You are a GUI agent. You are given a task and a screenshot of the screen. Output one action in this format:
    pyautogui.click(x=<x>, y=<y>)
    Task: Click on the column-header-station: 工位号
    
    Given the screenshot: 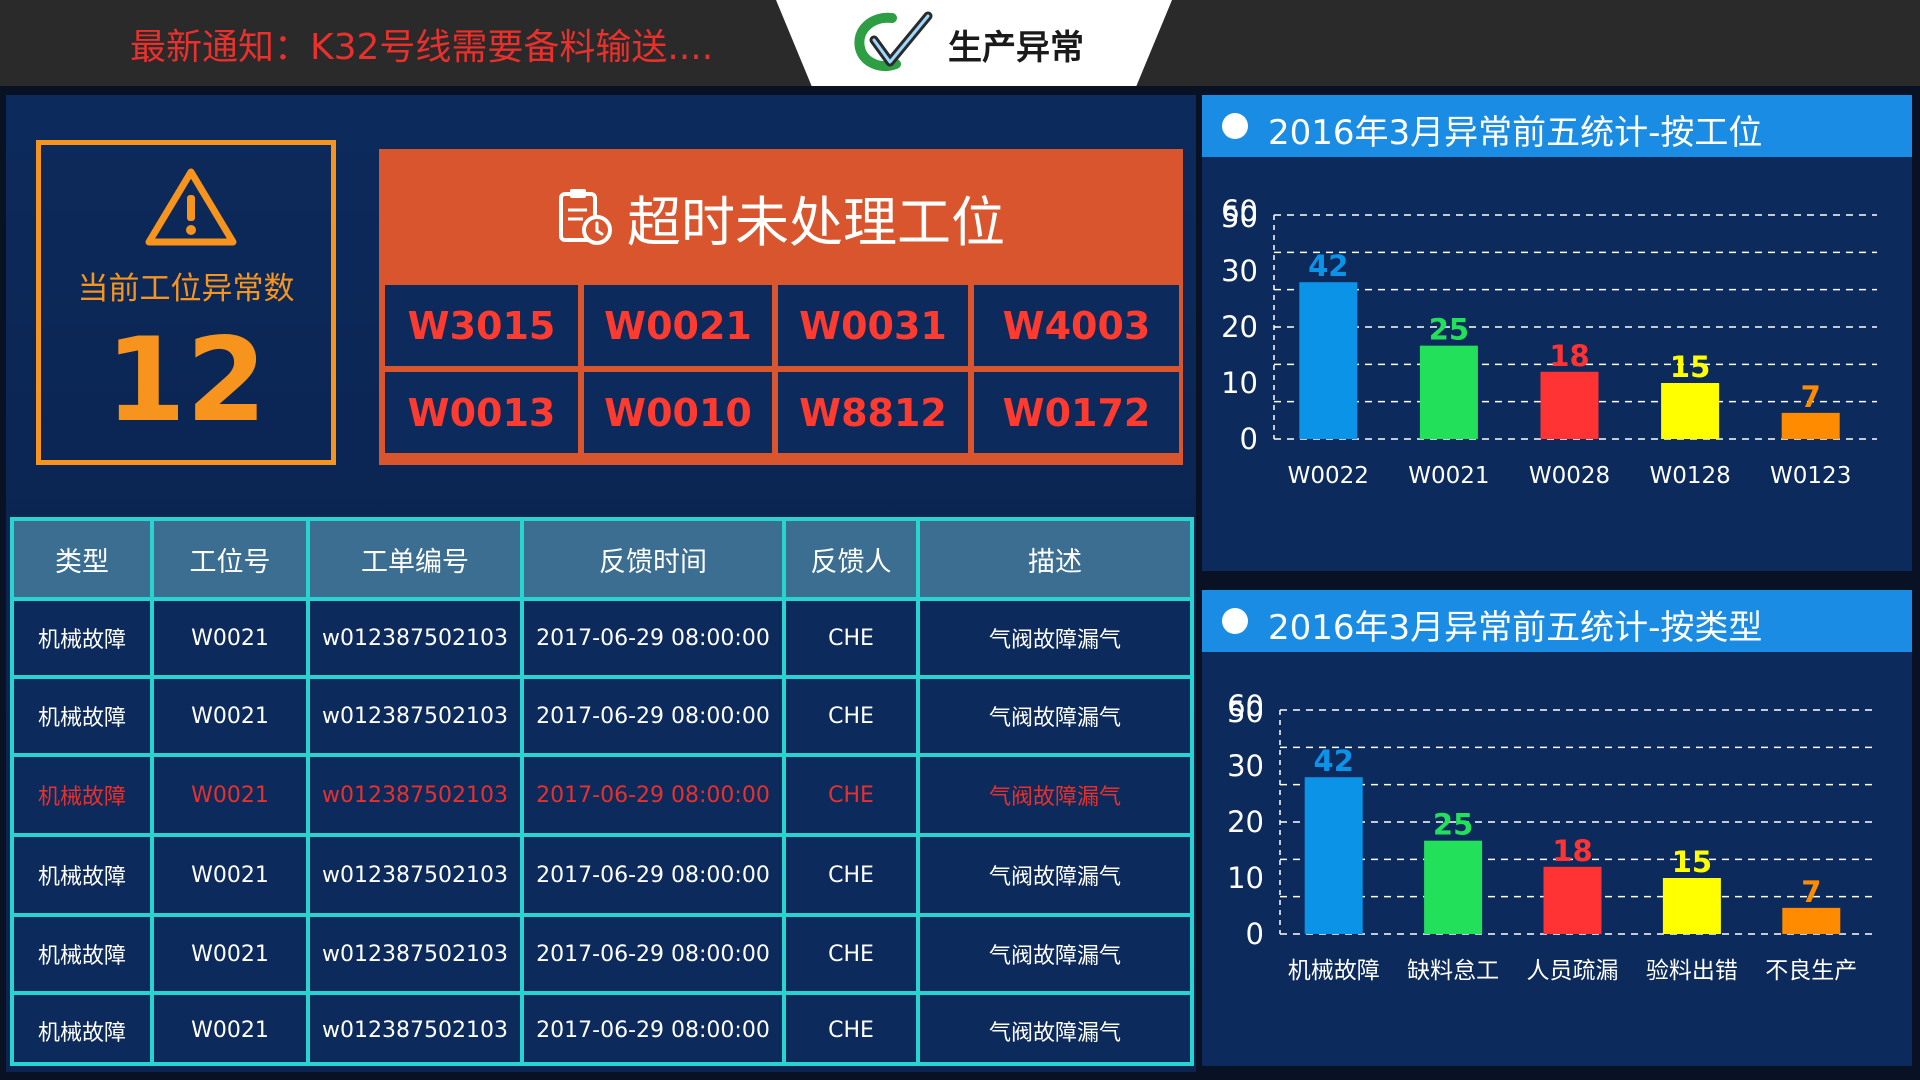 What is the action you would take?
    pyautogui.click(x=232, y=559)
    